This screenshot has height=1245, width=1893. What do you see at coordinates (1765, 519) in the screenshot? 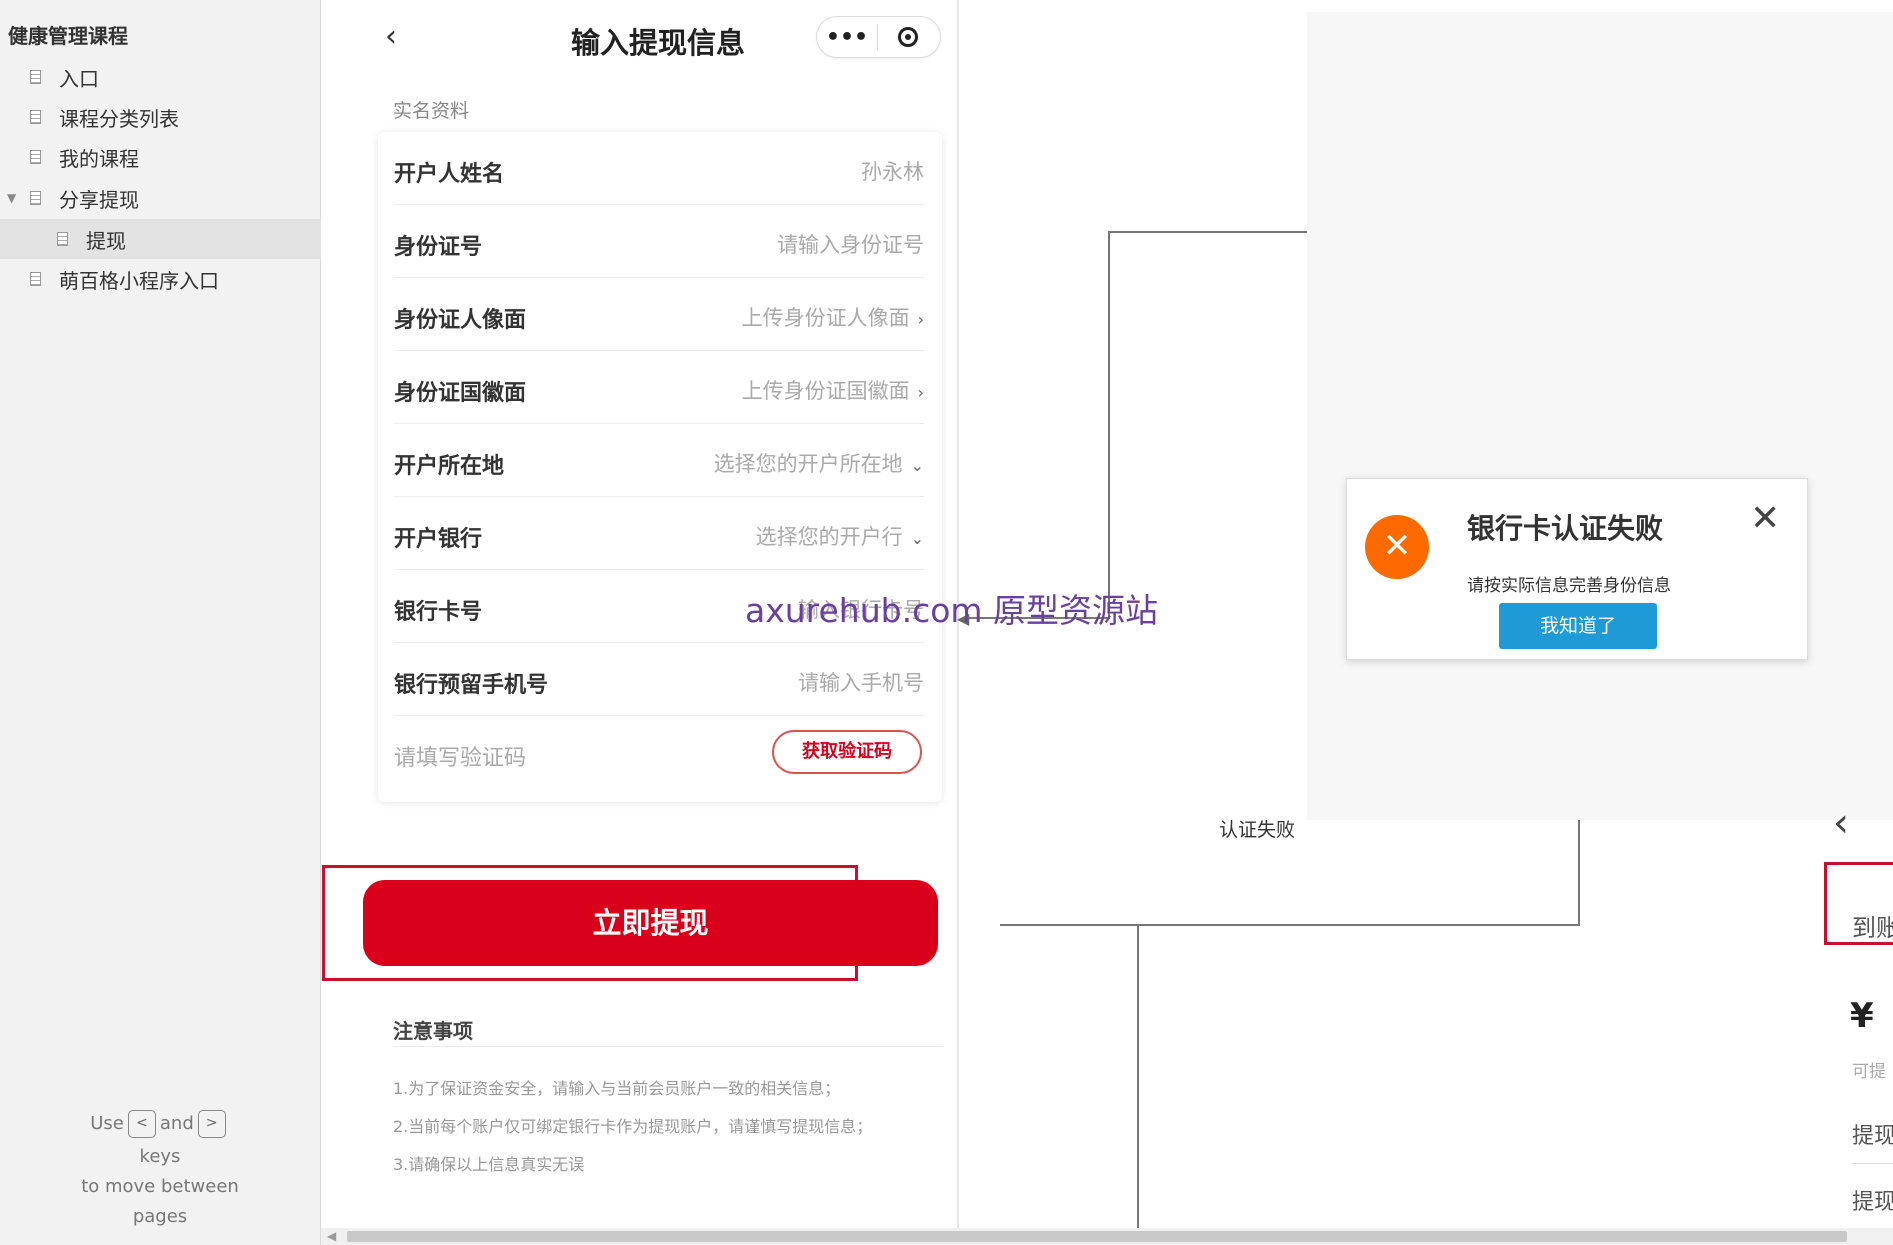
I see `close-icon: ✕` at bounding box center [1765, 519].